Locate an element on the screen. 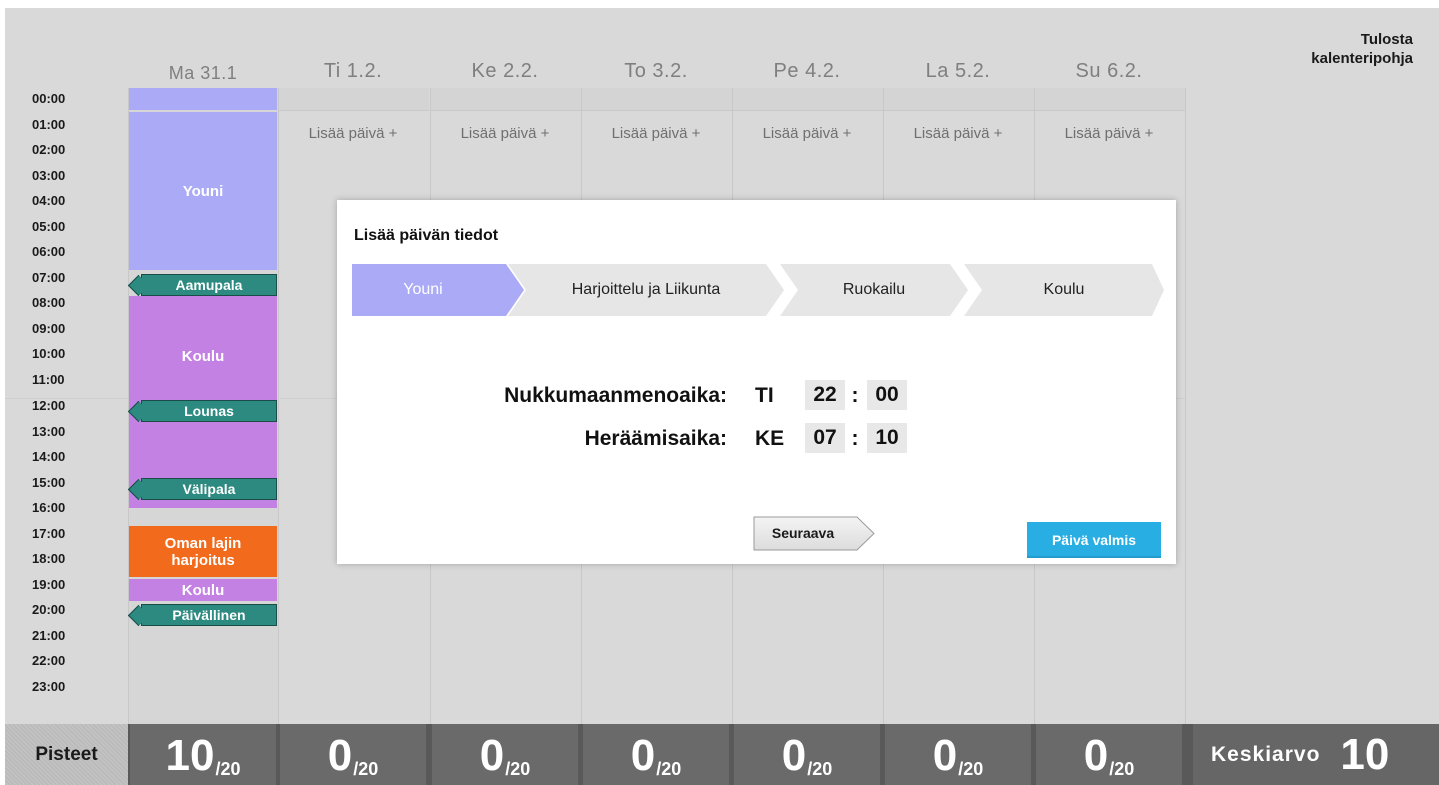 The height and width of the screenshot is (785, 1439). hour-label: 20:00 is located at coordinates (49, 609).